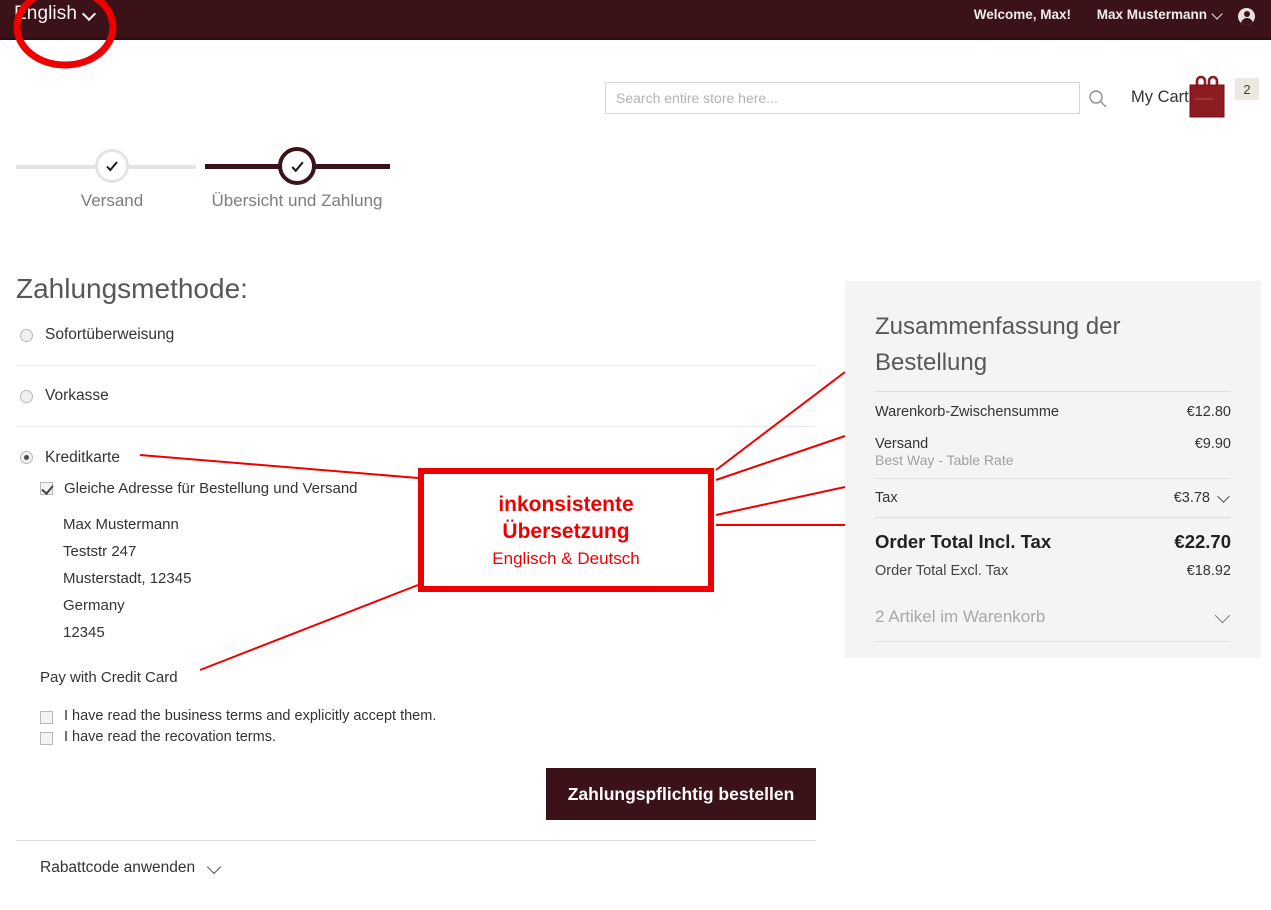 The image size is (1271, 910). I want to click on search-icon, so click(1098, 99).